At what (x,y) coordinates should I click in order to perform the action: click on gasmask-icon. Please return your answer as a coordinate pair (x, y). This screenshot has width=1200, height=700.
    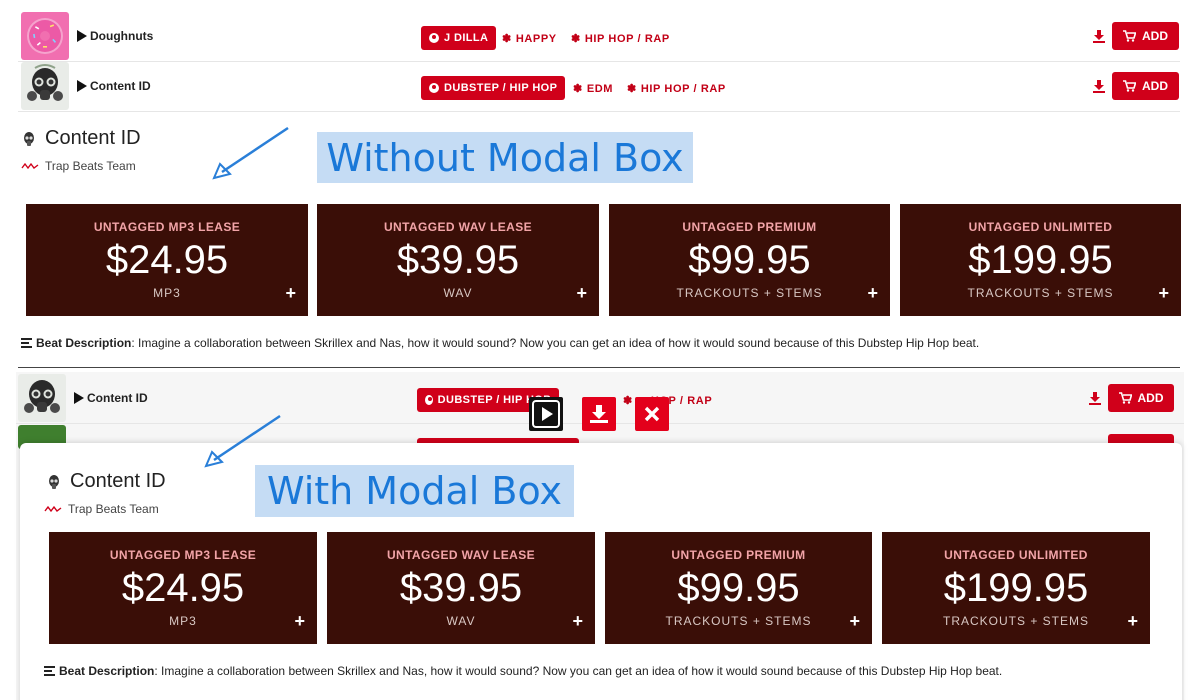
    Looking at the image, I should click on (29, 138).